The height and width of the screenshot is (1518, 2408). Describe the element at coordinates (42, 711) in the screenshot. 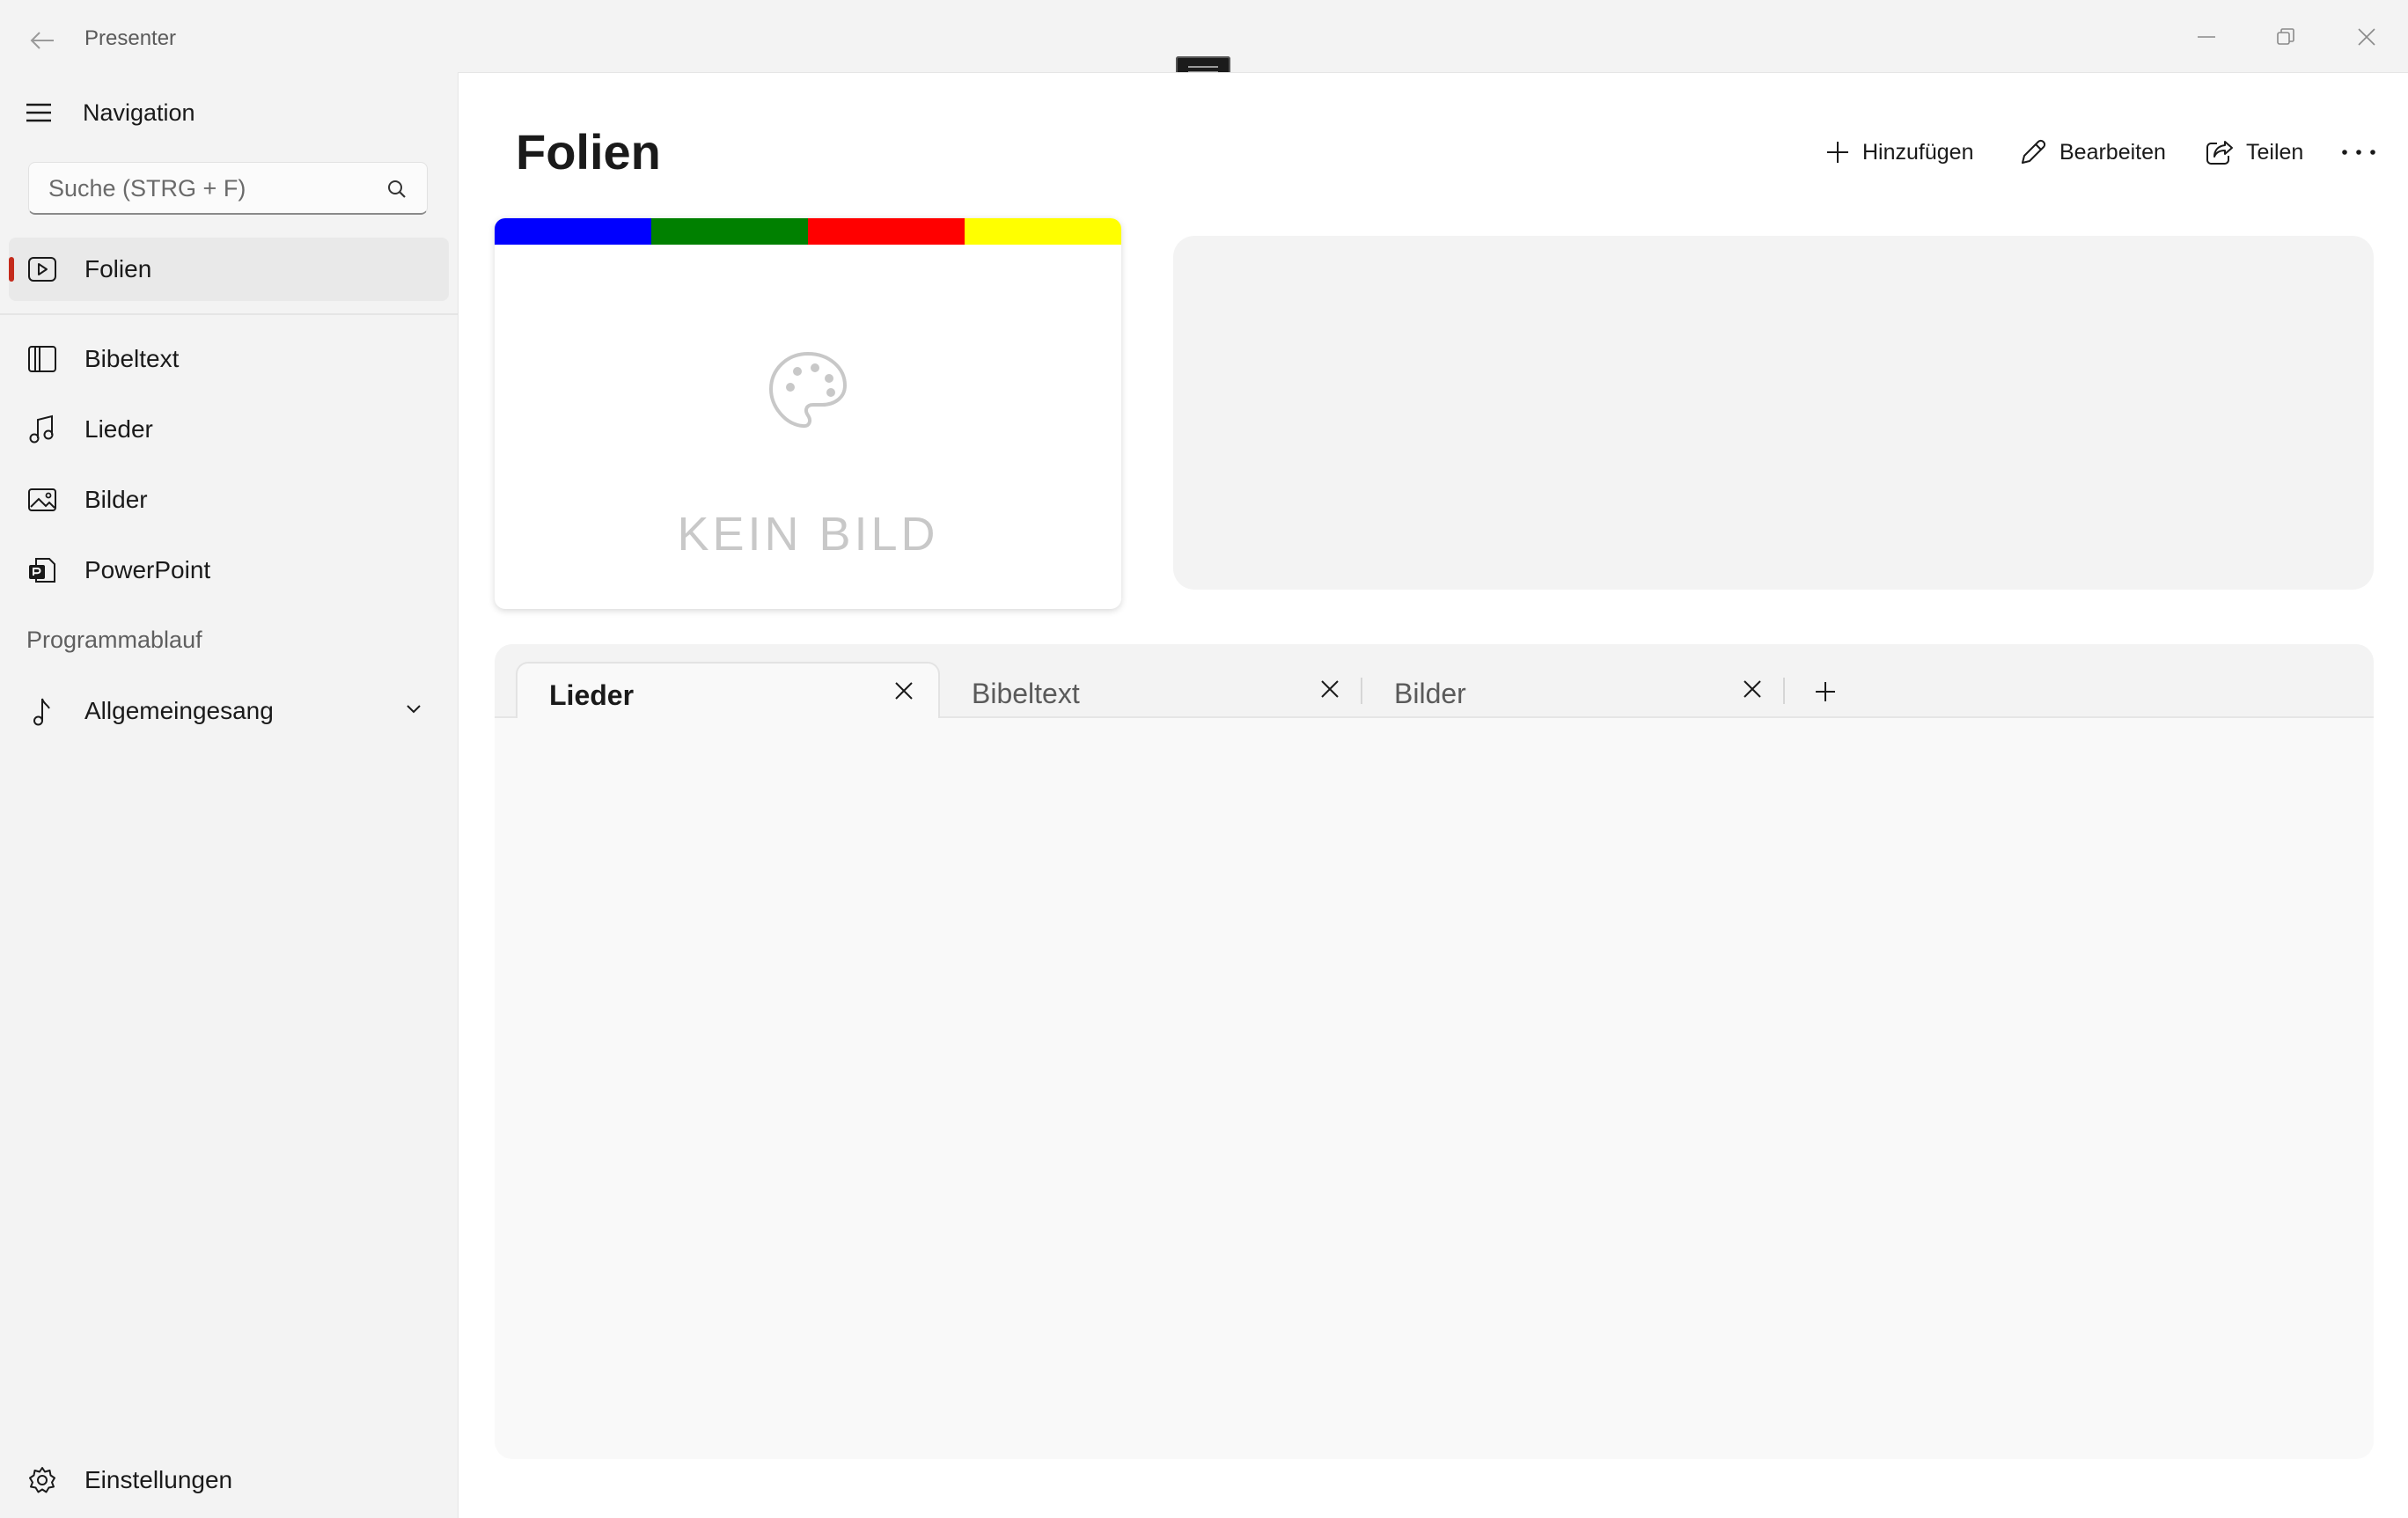

I see `music-note-single-icon` at that location.